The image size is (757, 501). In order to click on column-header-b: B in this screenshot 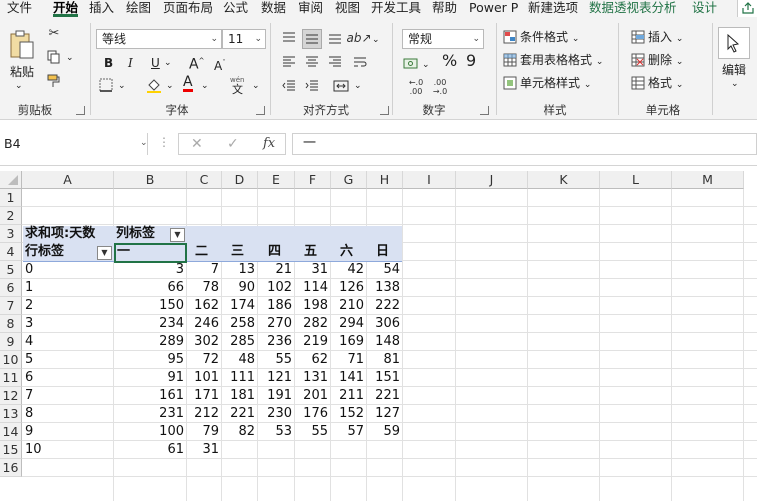, I will do `click(150, 180)`.